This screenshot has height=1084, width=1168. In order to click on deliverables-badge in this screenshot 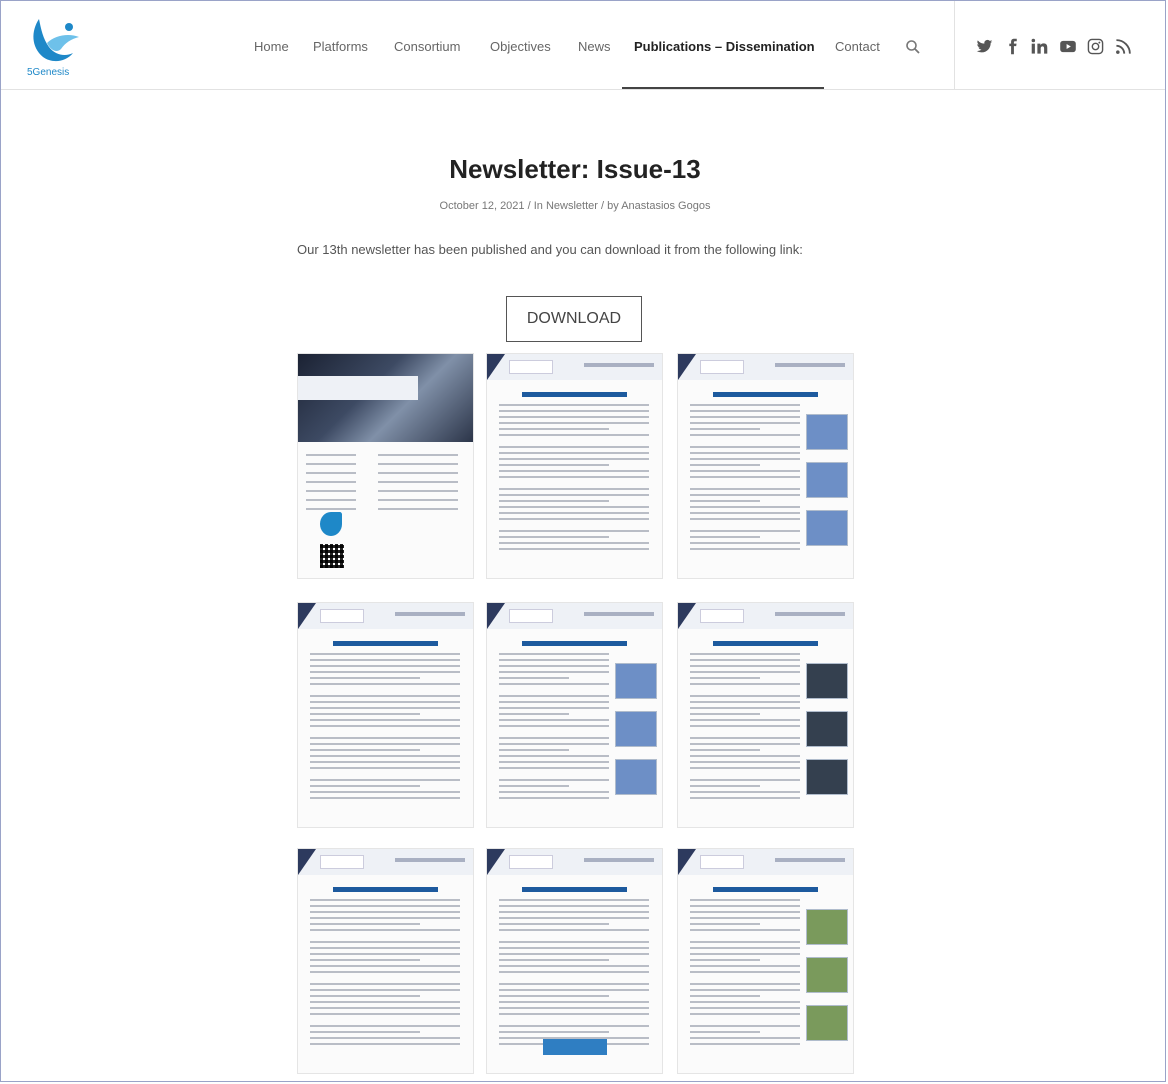, I will do `click(575, 1047)`.